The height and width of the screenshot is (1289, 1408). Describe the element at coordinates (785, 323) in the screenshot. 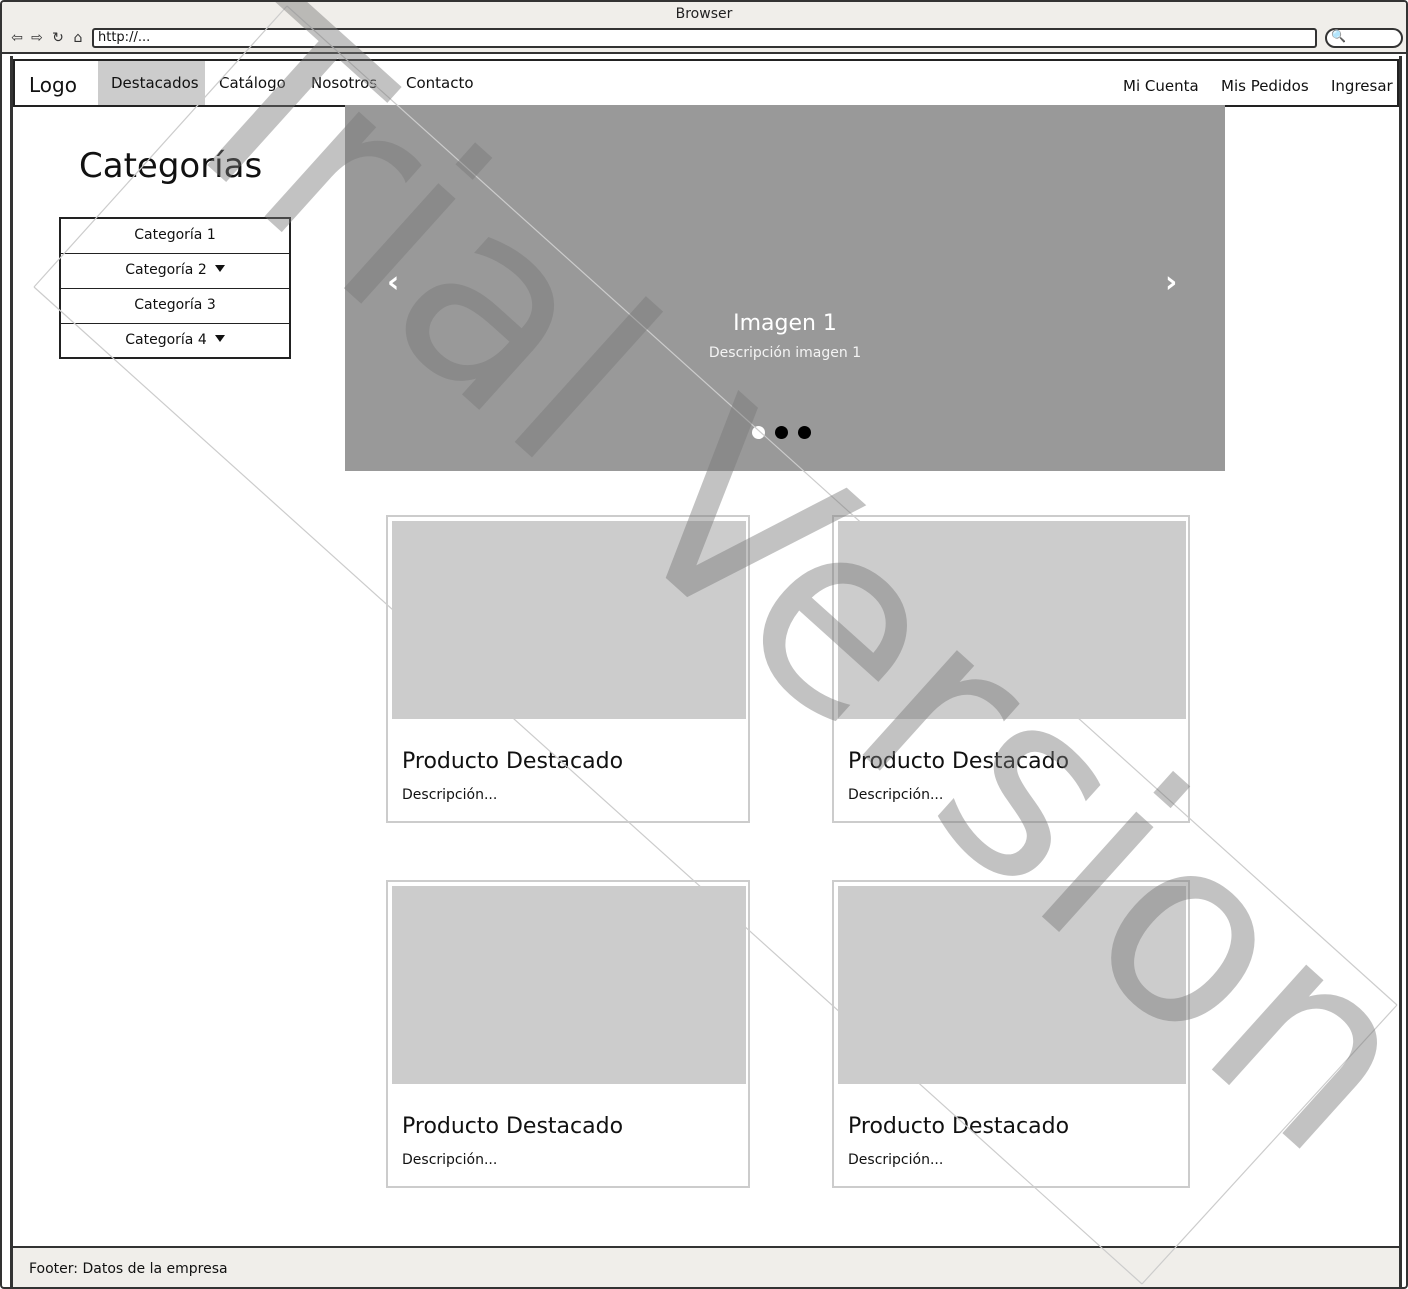

I see `carousel-title: Imagen 1` at that location.